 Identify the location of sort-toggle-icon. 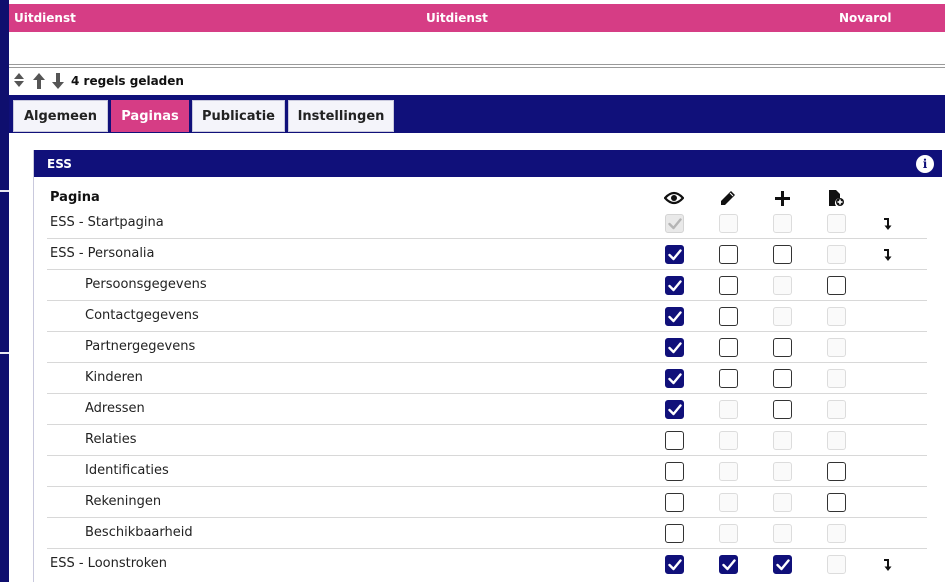
(19, 82).